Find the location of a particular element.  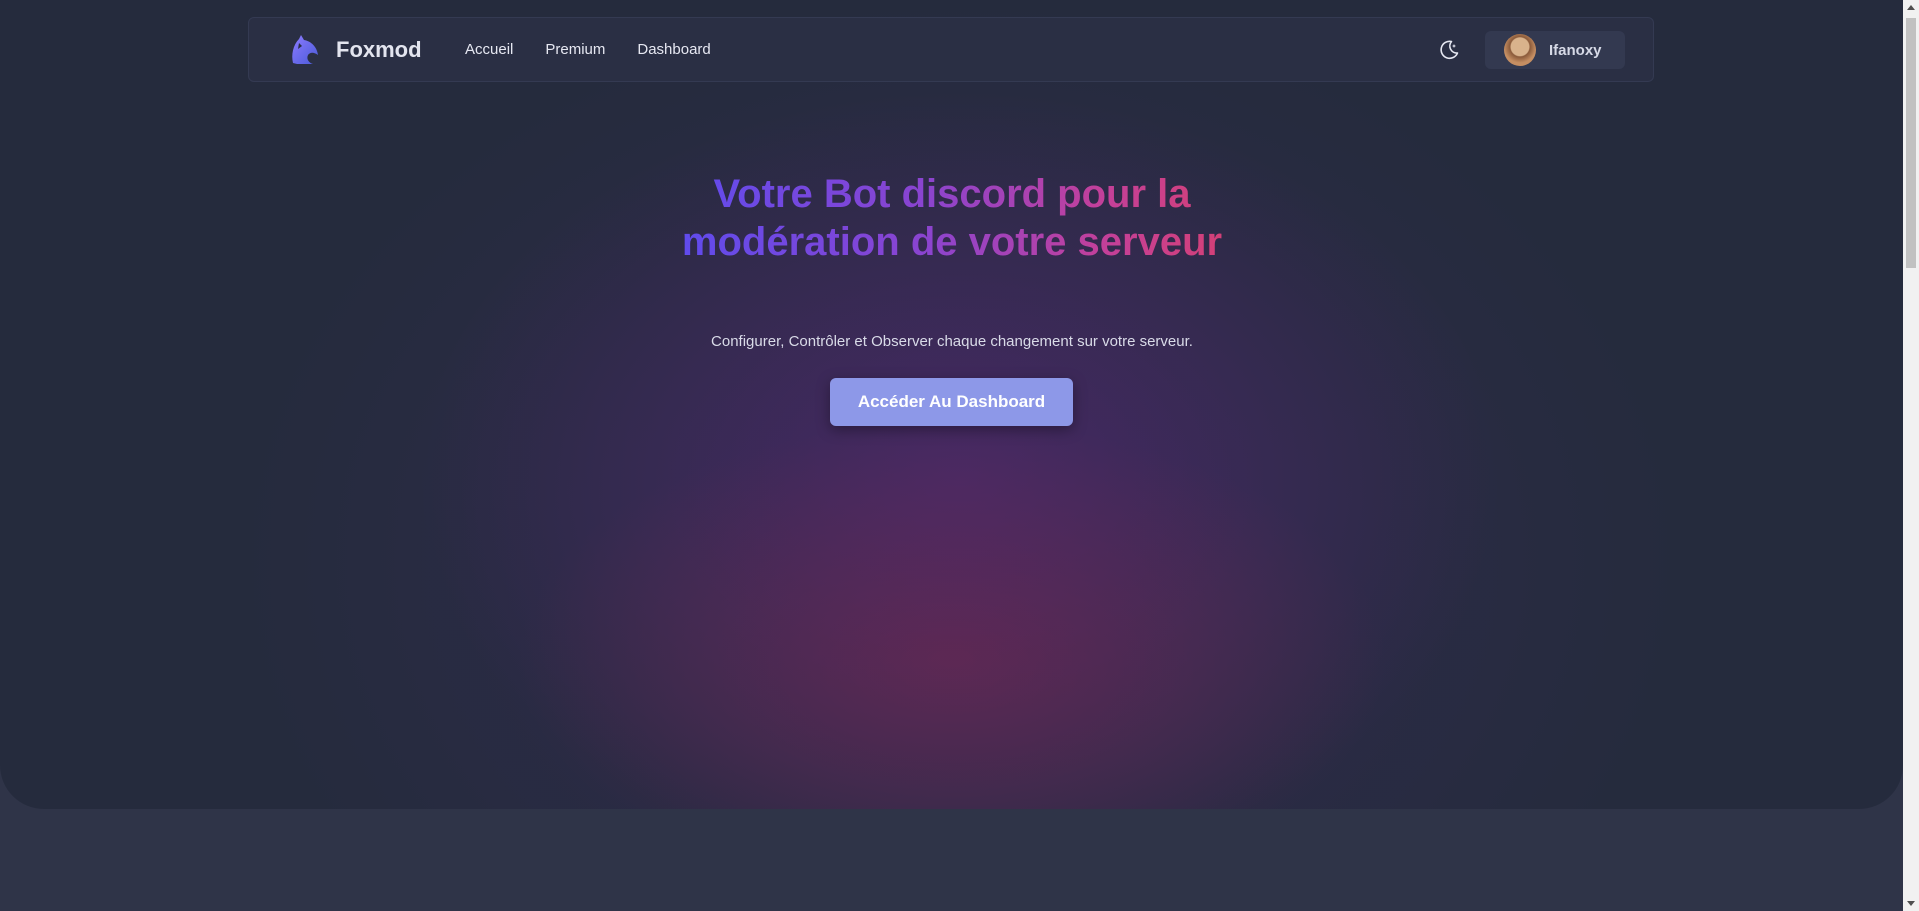

brand: Foxmod is located at coordinates (354, 50).